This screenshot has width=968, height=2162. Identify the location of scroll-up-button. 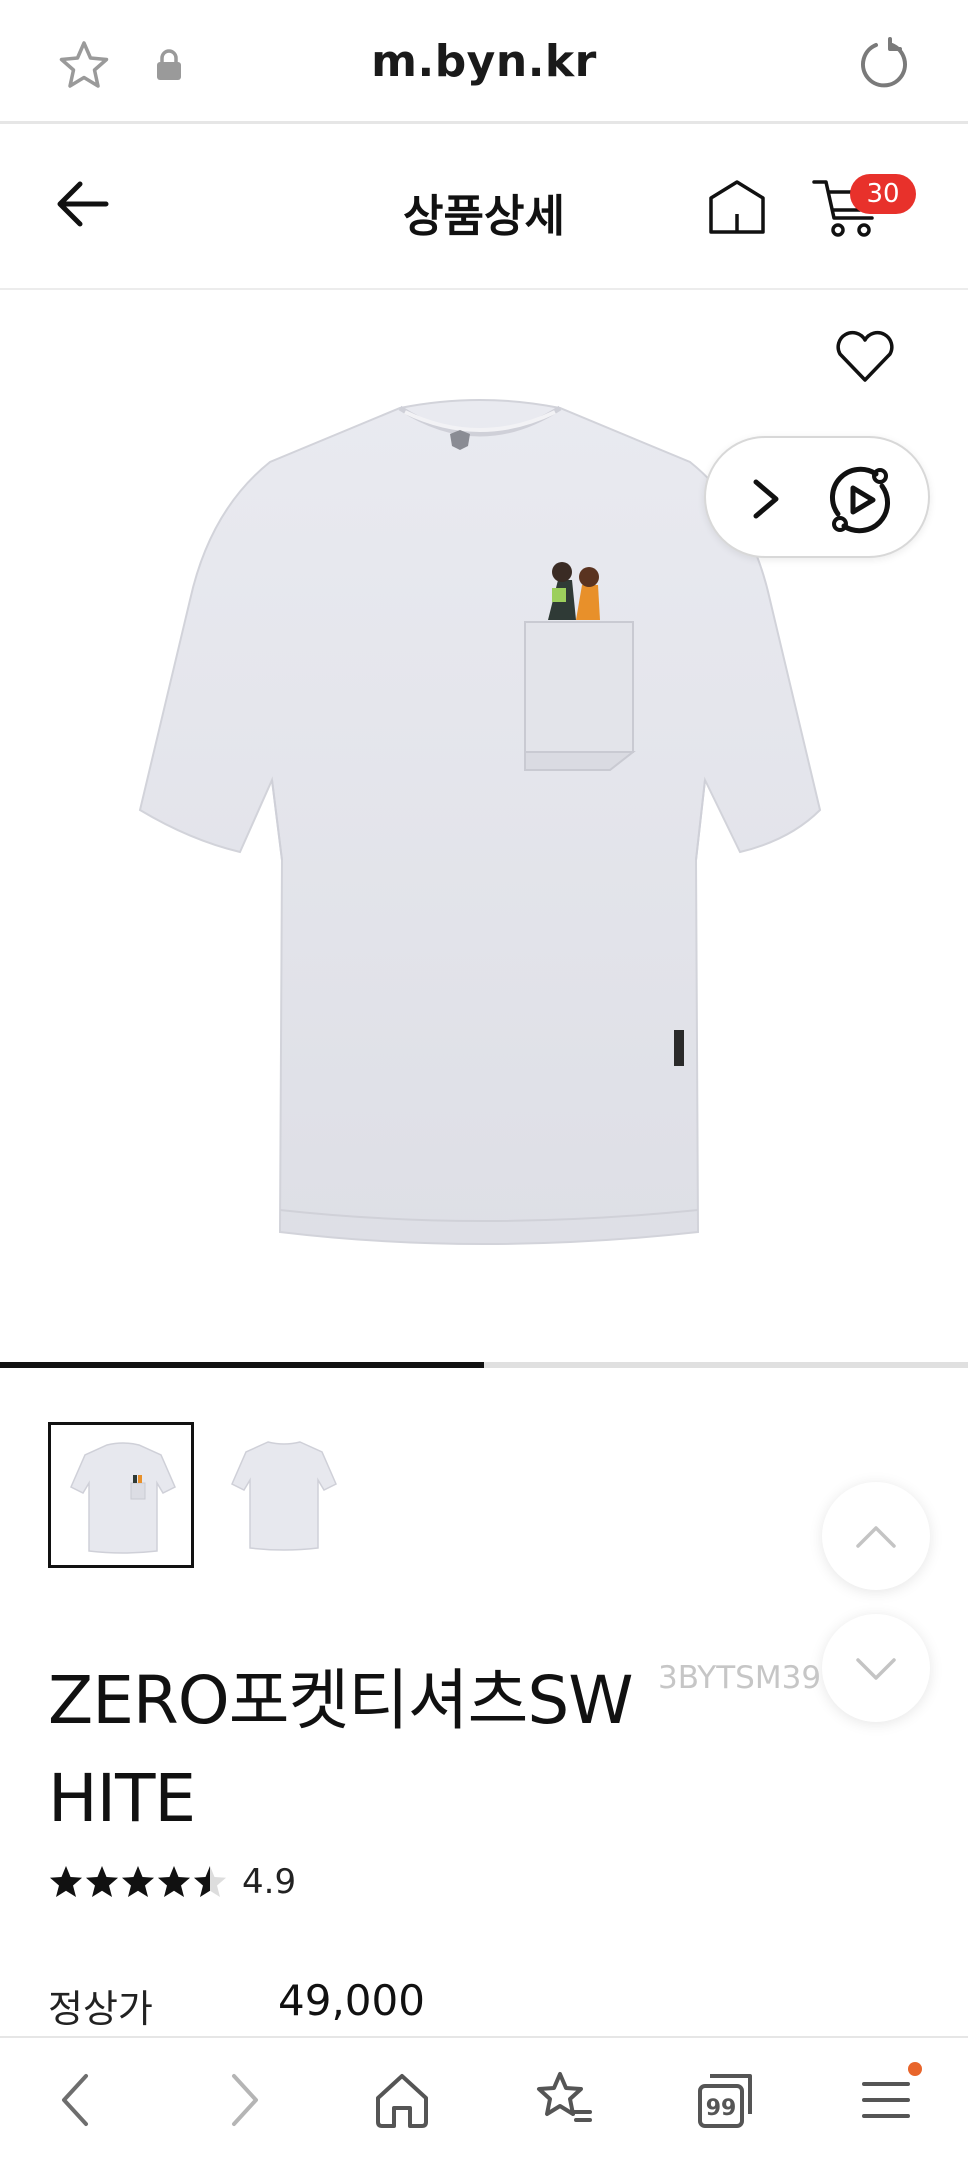
(876, 1536).